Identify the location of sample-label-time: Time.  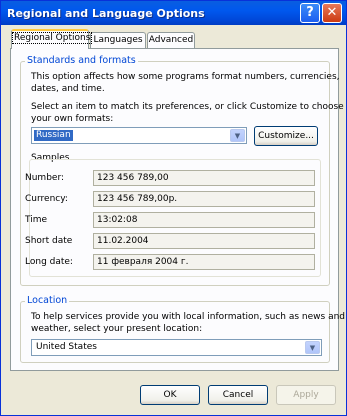
(36, 220).